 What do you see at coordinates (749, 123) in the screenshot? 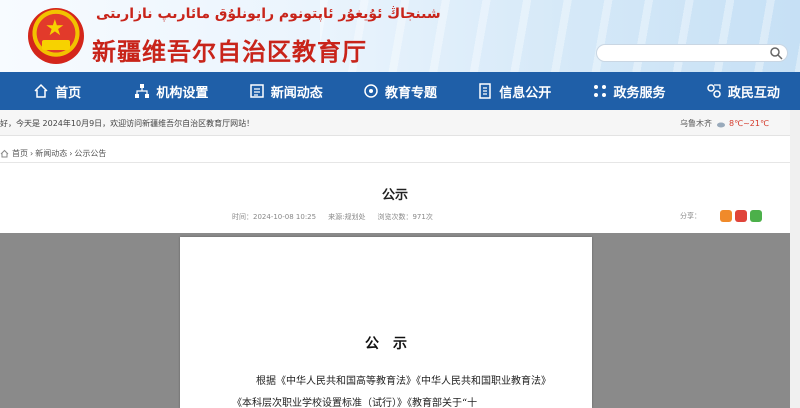
I see `weather-temperature: 8℃~21℃` at bounding box center [749, 123].